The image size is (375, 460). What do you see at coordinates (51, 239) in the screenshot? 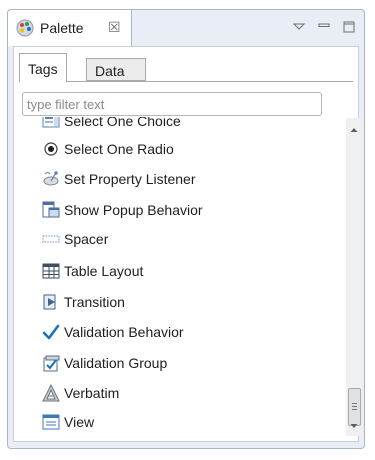
I see `spacer-icon` at bounding box center [51, 239].